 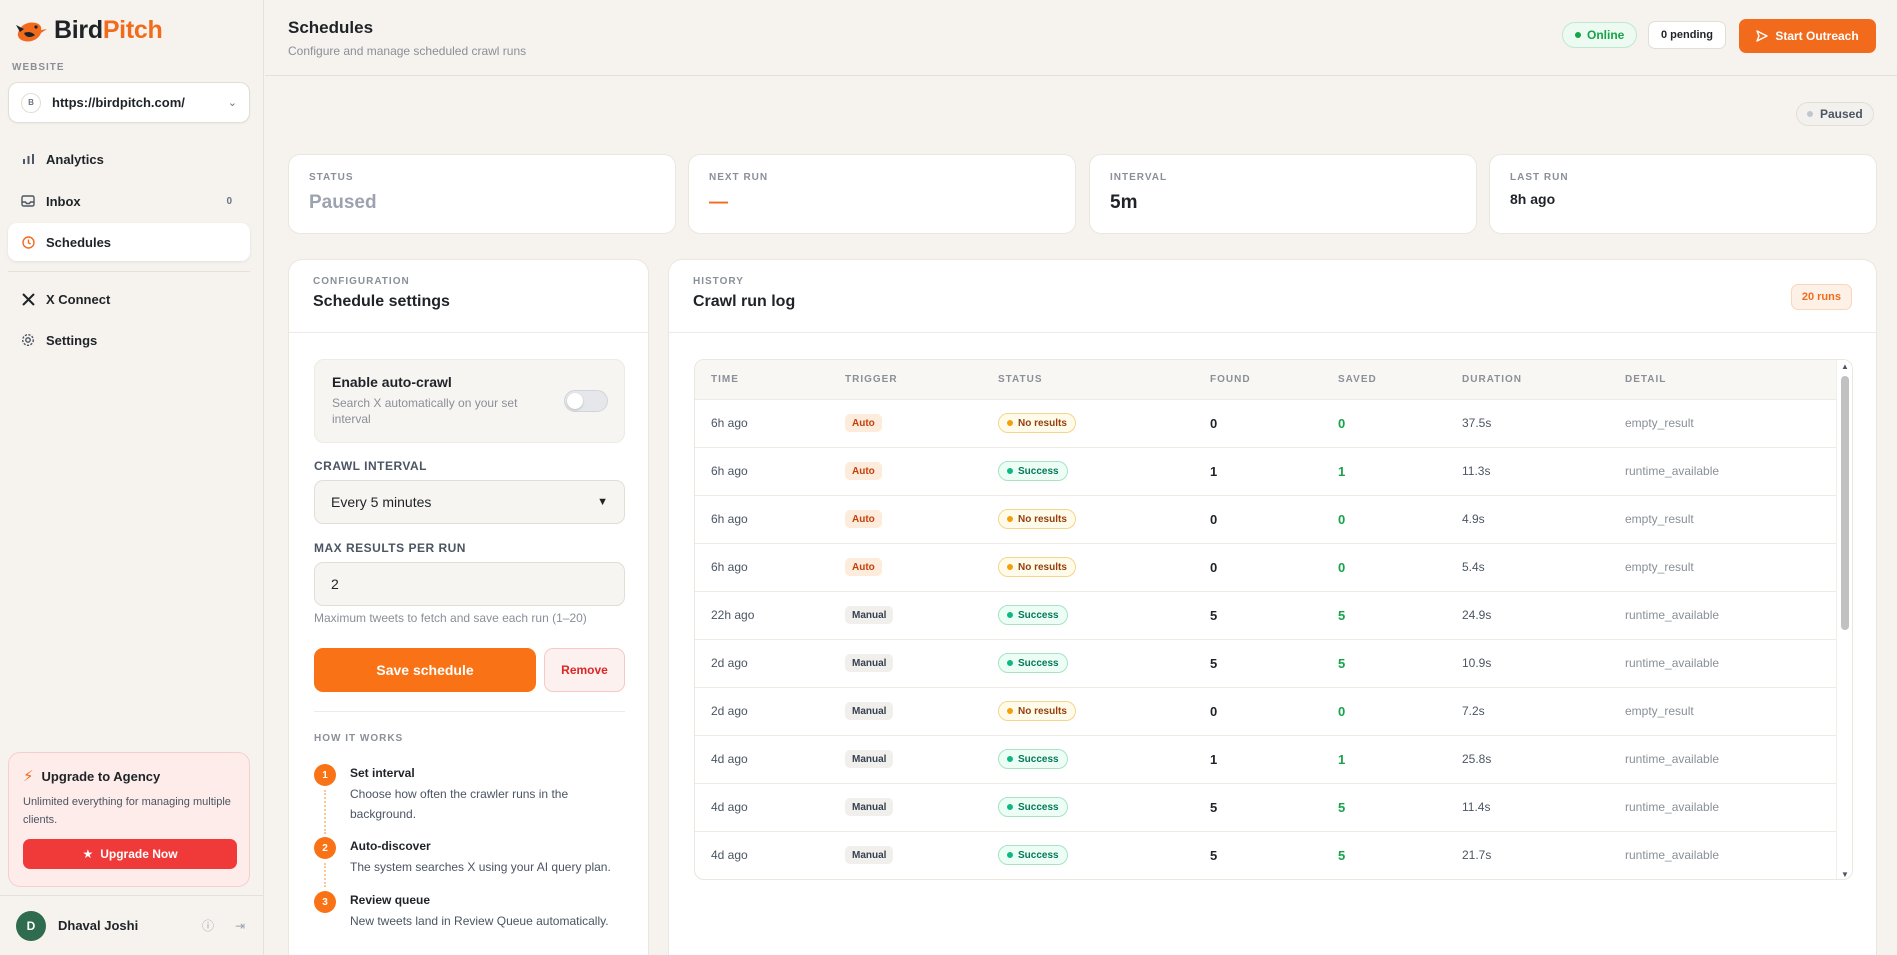 What do you see at coordinates (1527, 379) in the screenshot?
I see `column-header: DURATION` at bounding box center [1527, 379].